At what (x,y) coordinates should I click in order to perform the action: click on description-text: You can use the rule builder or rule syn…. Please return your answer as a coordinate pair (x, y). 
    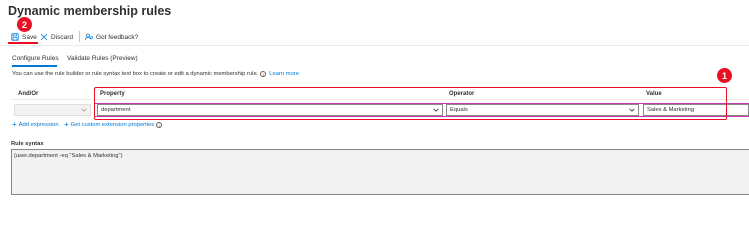
    Looking at the image, I should click on (135, 74).